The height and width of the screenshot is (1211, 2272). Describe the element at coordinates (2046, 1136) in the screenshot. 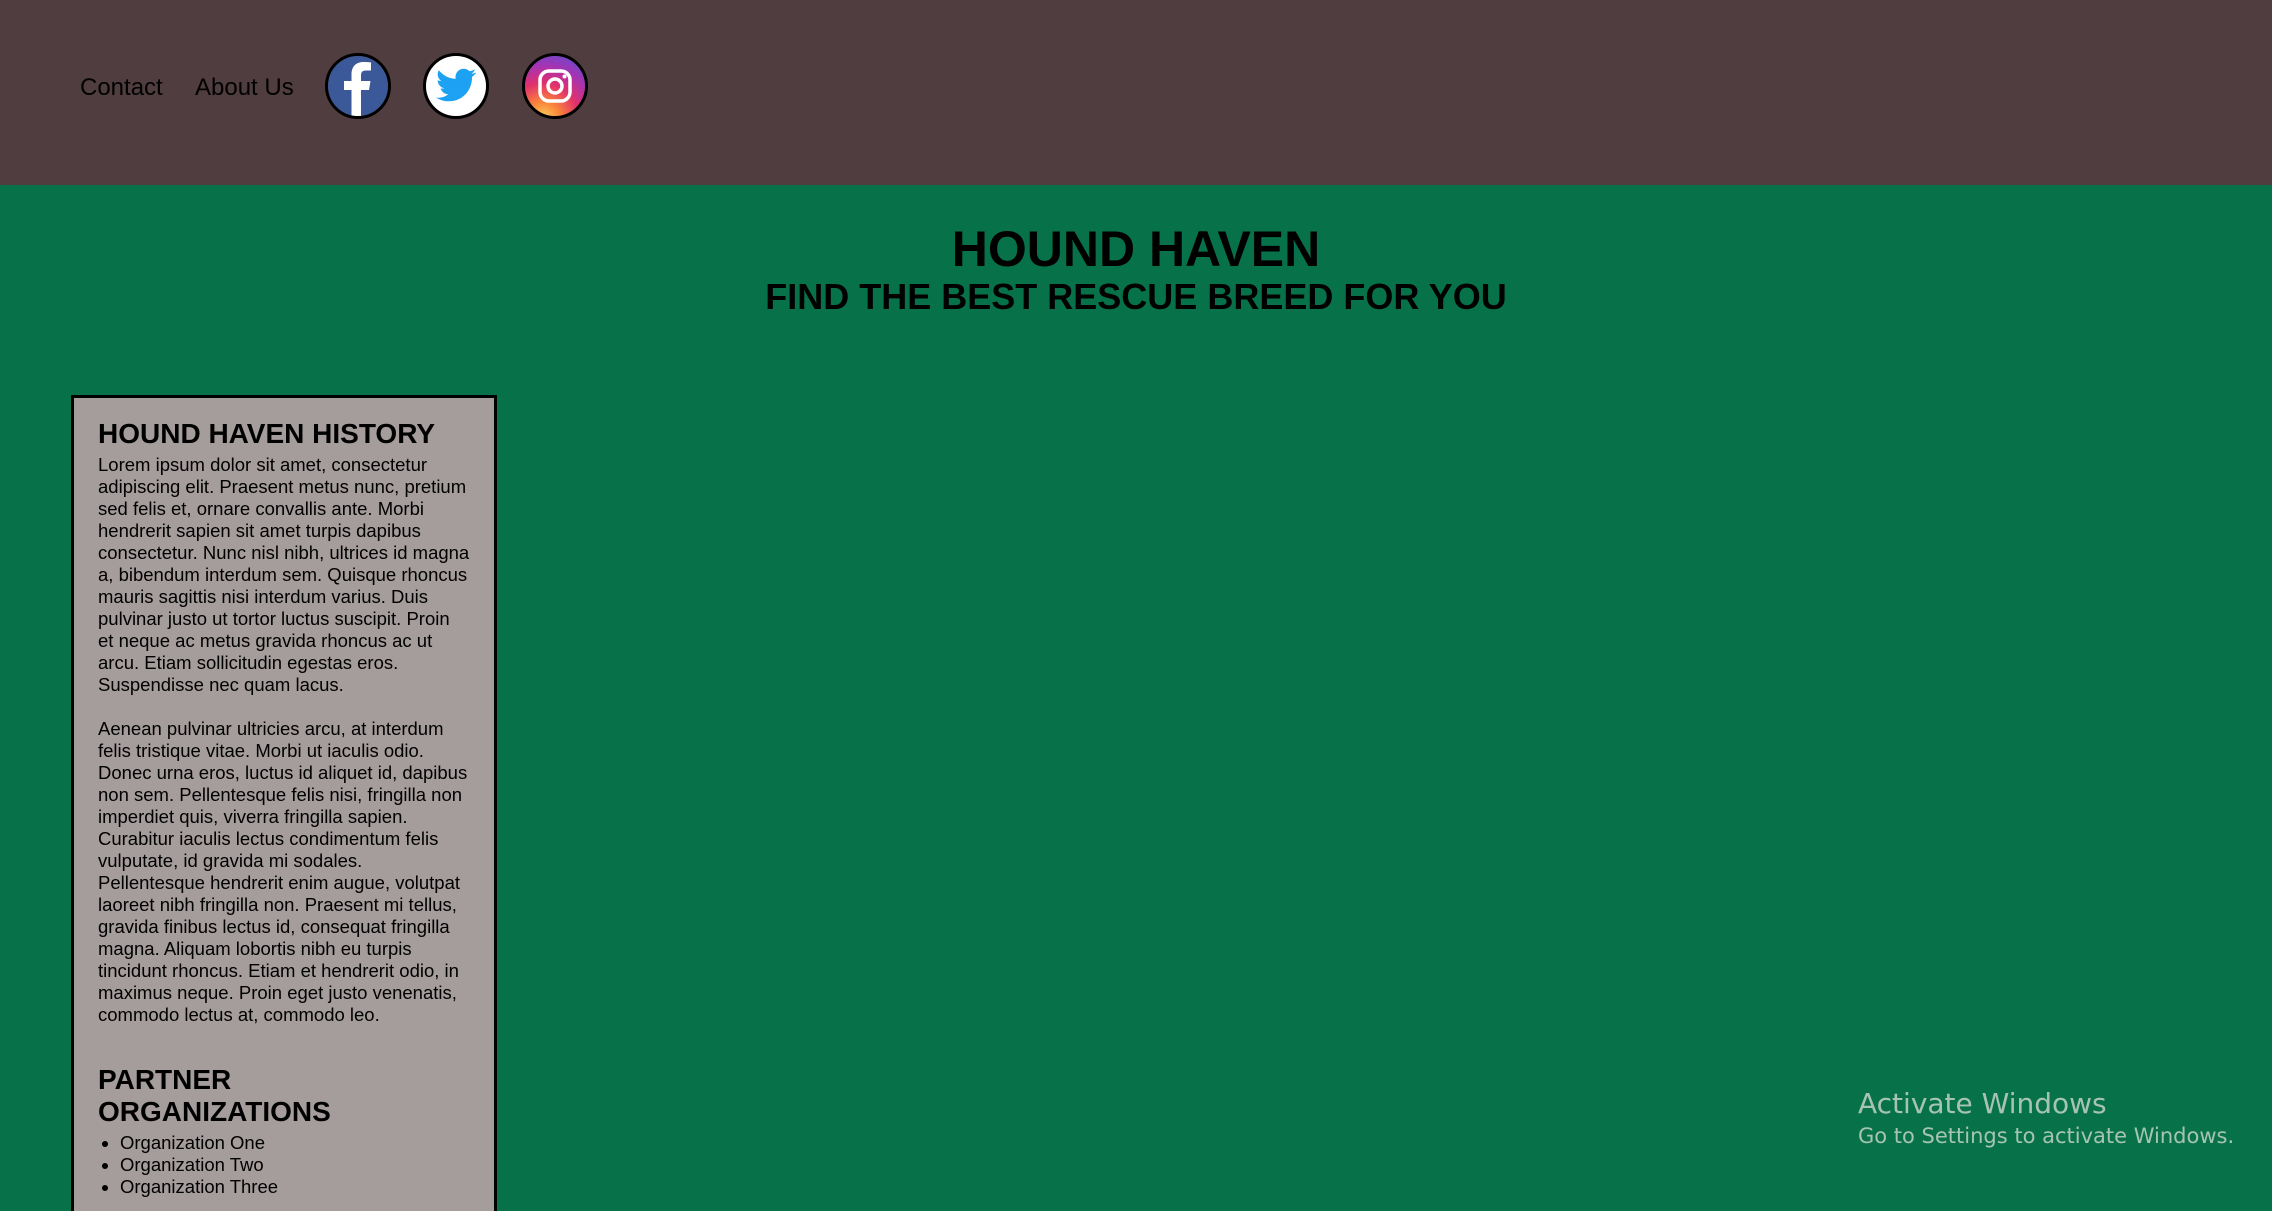

I see `activate-windows-hint: Go to Settings to activate Windows.` at that location.